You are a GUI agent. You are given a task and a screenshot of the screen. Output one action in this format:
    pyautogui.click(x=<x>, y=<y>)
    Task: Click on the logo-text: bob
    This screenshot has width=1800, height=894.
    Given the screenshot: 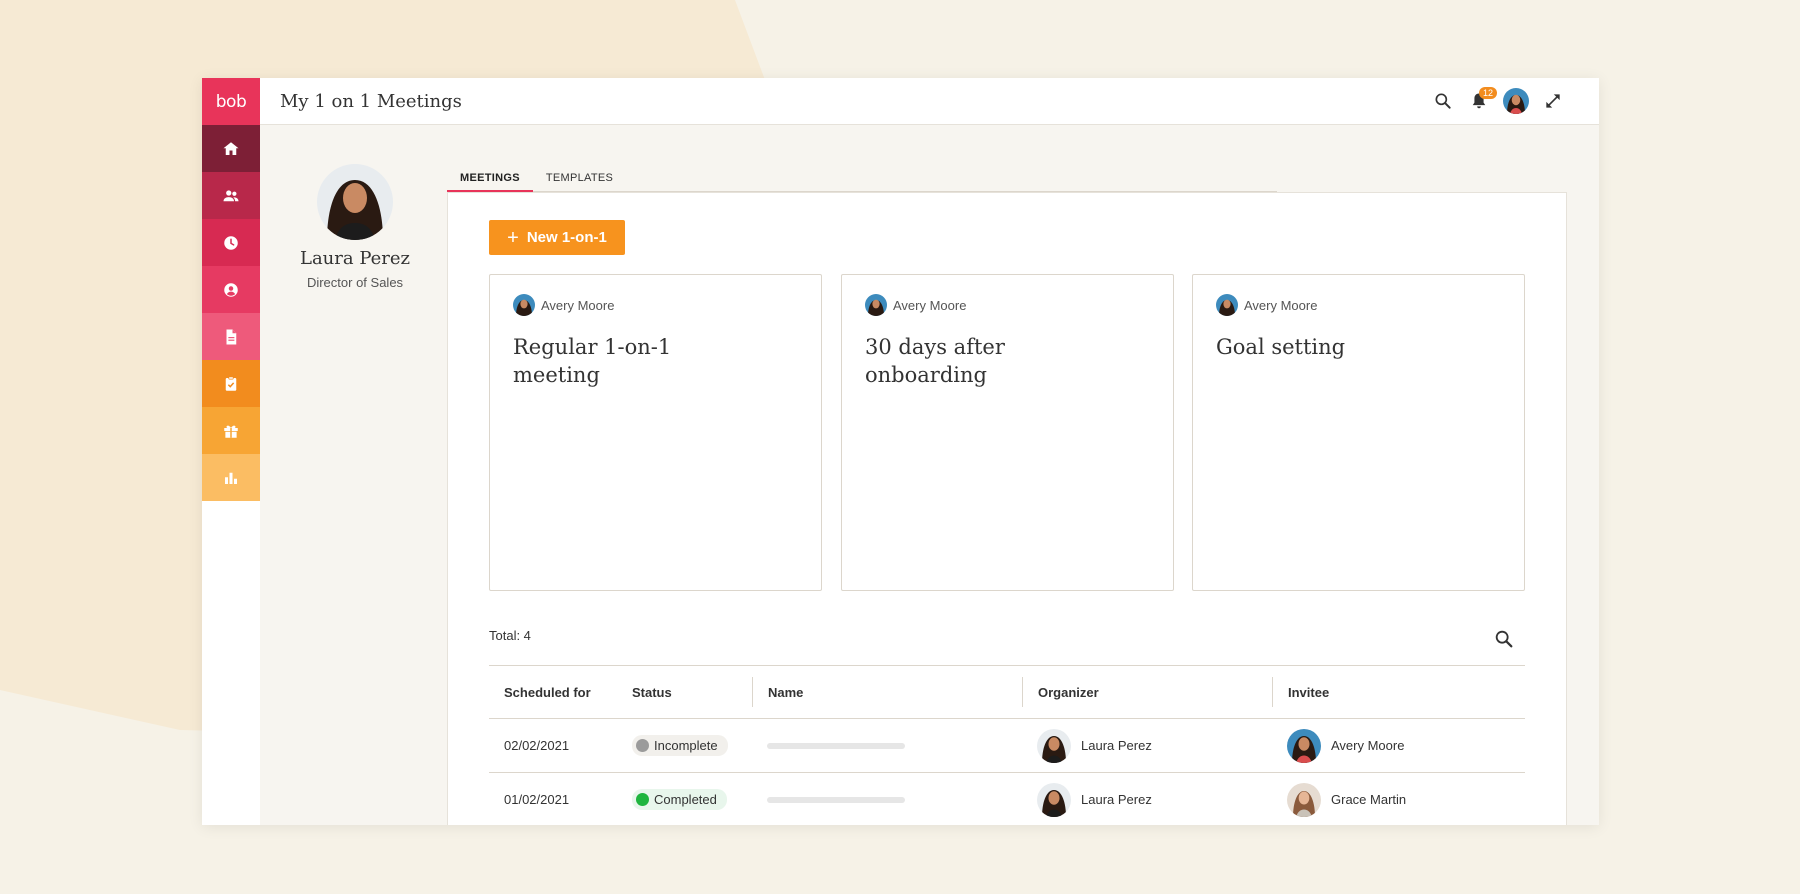 What is the action you would take?
    pyautogui.click(x=231, y=101)
    